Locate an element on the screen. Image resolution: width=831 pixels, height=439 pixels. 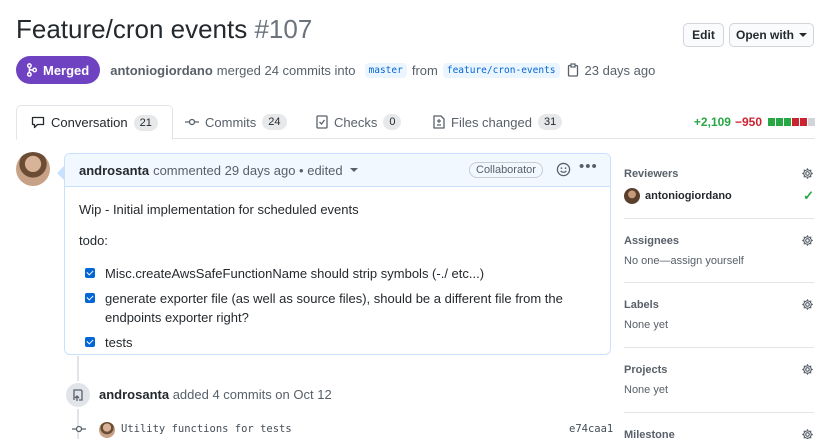
commit-sha: e74caa1 is located at coordinates (591, 429).